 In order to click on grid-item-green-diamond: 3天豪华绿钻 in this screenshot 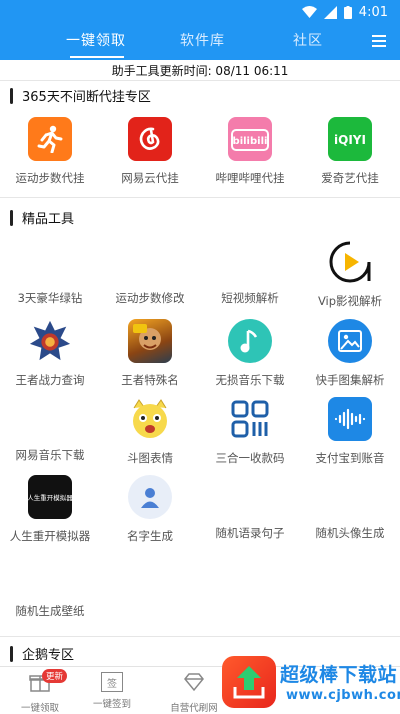, I will do `click(50, 298)`.